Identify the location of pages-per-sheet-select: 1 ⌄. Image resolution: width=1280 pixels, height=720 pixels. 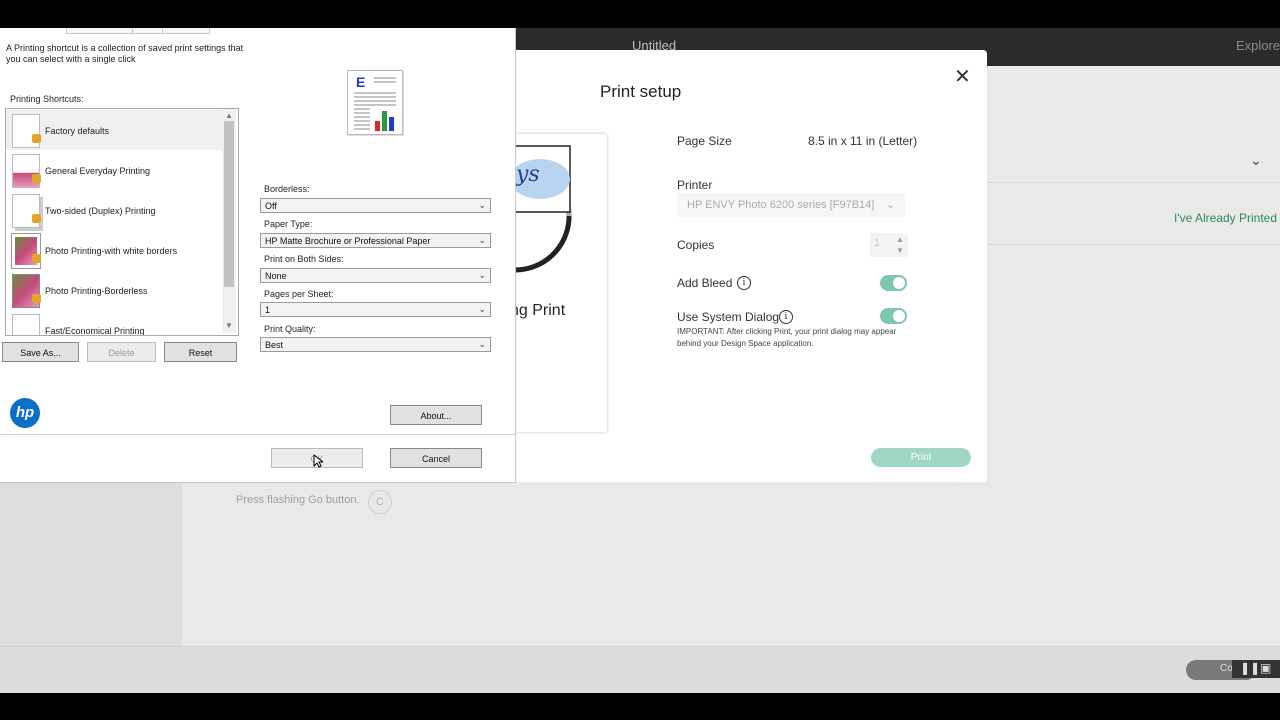
(375, 309).